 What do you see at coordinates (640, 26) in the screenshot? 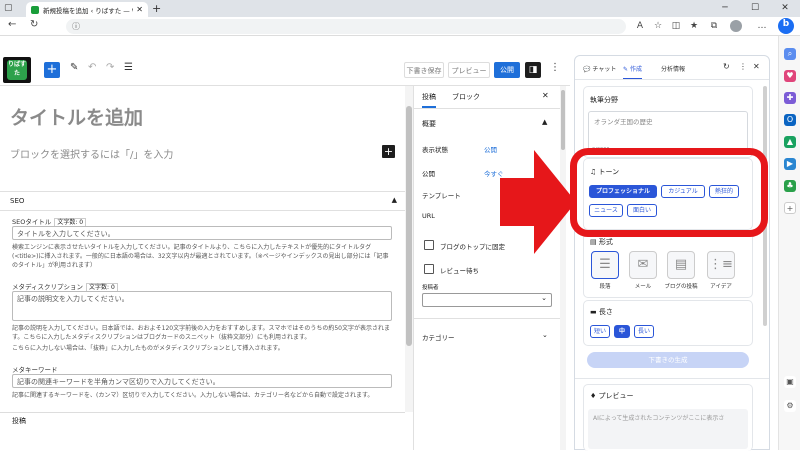
I see `read-aloud-icon: A` at bounding box center [640, 26].